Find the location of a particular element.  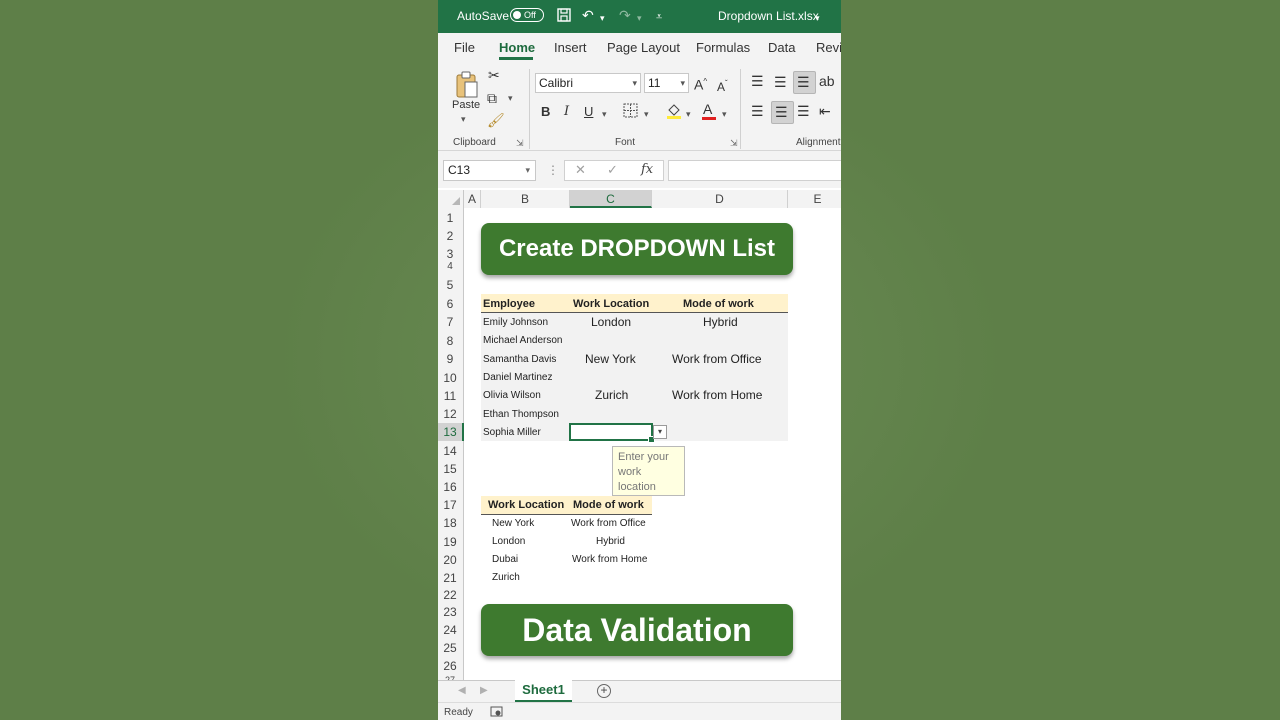

column-header-a: A is located at coordinates (472, 199).